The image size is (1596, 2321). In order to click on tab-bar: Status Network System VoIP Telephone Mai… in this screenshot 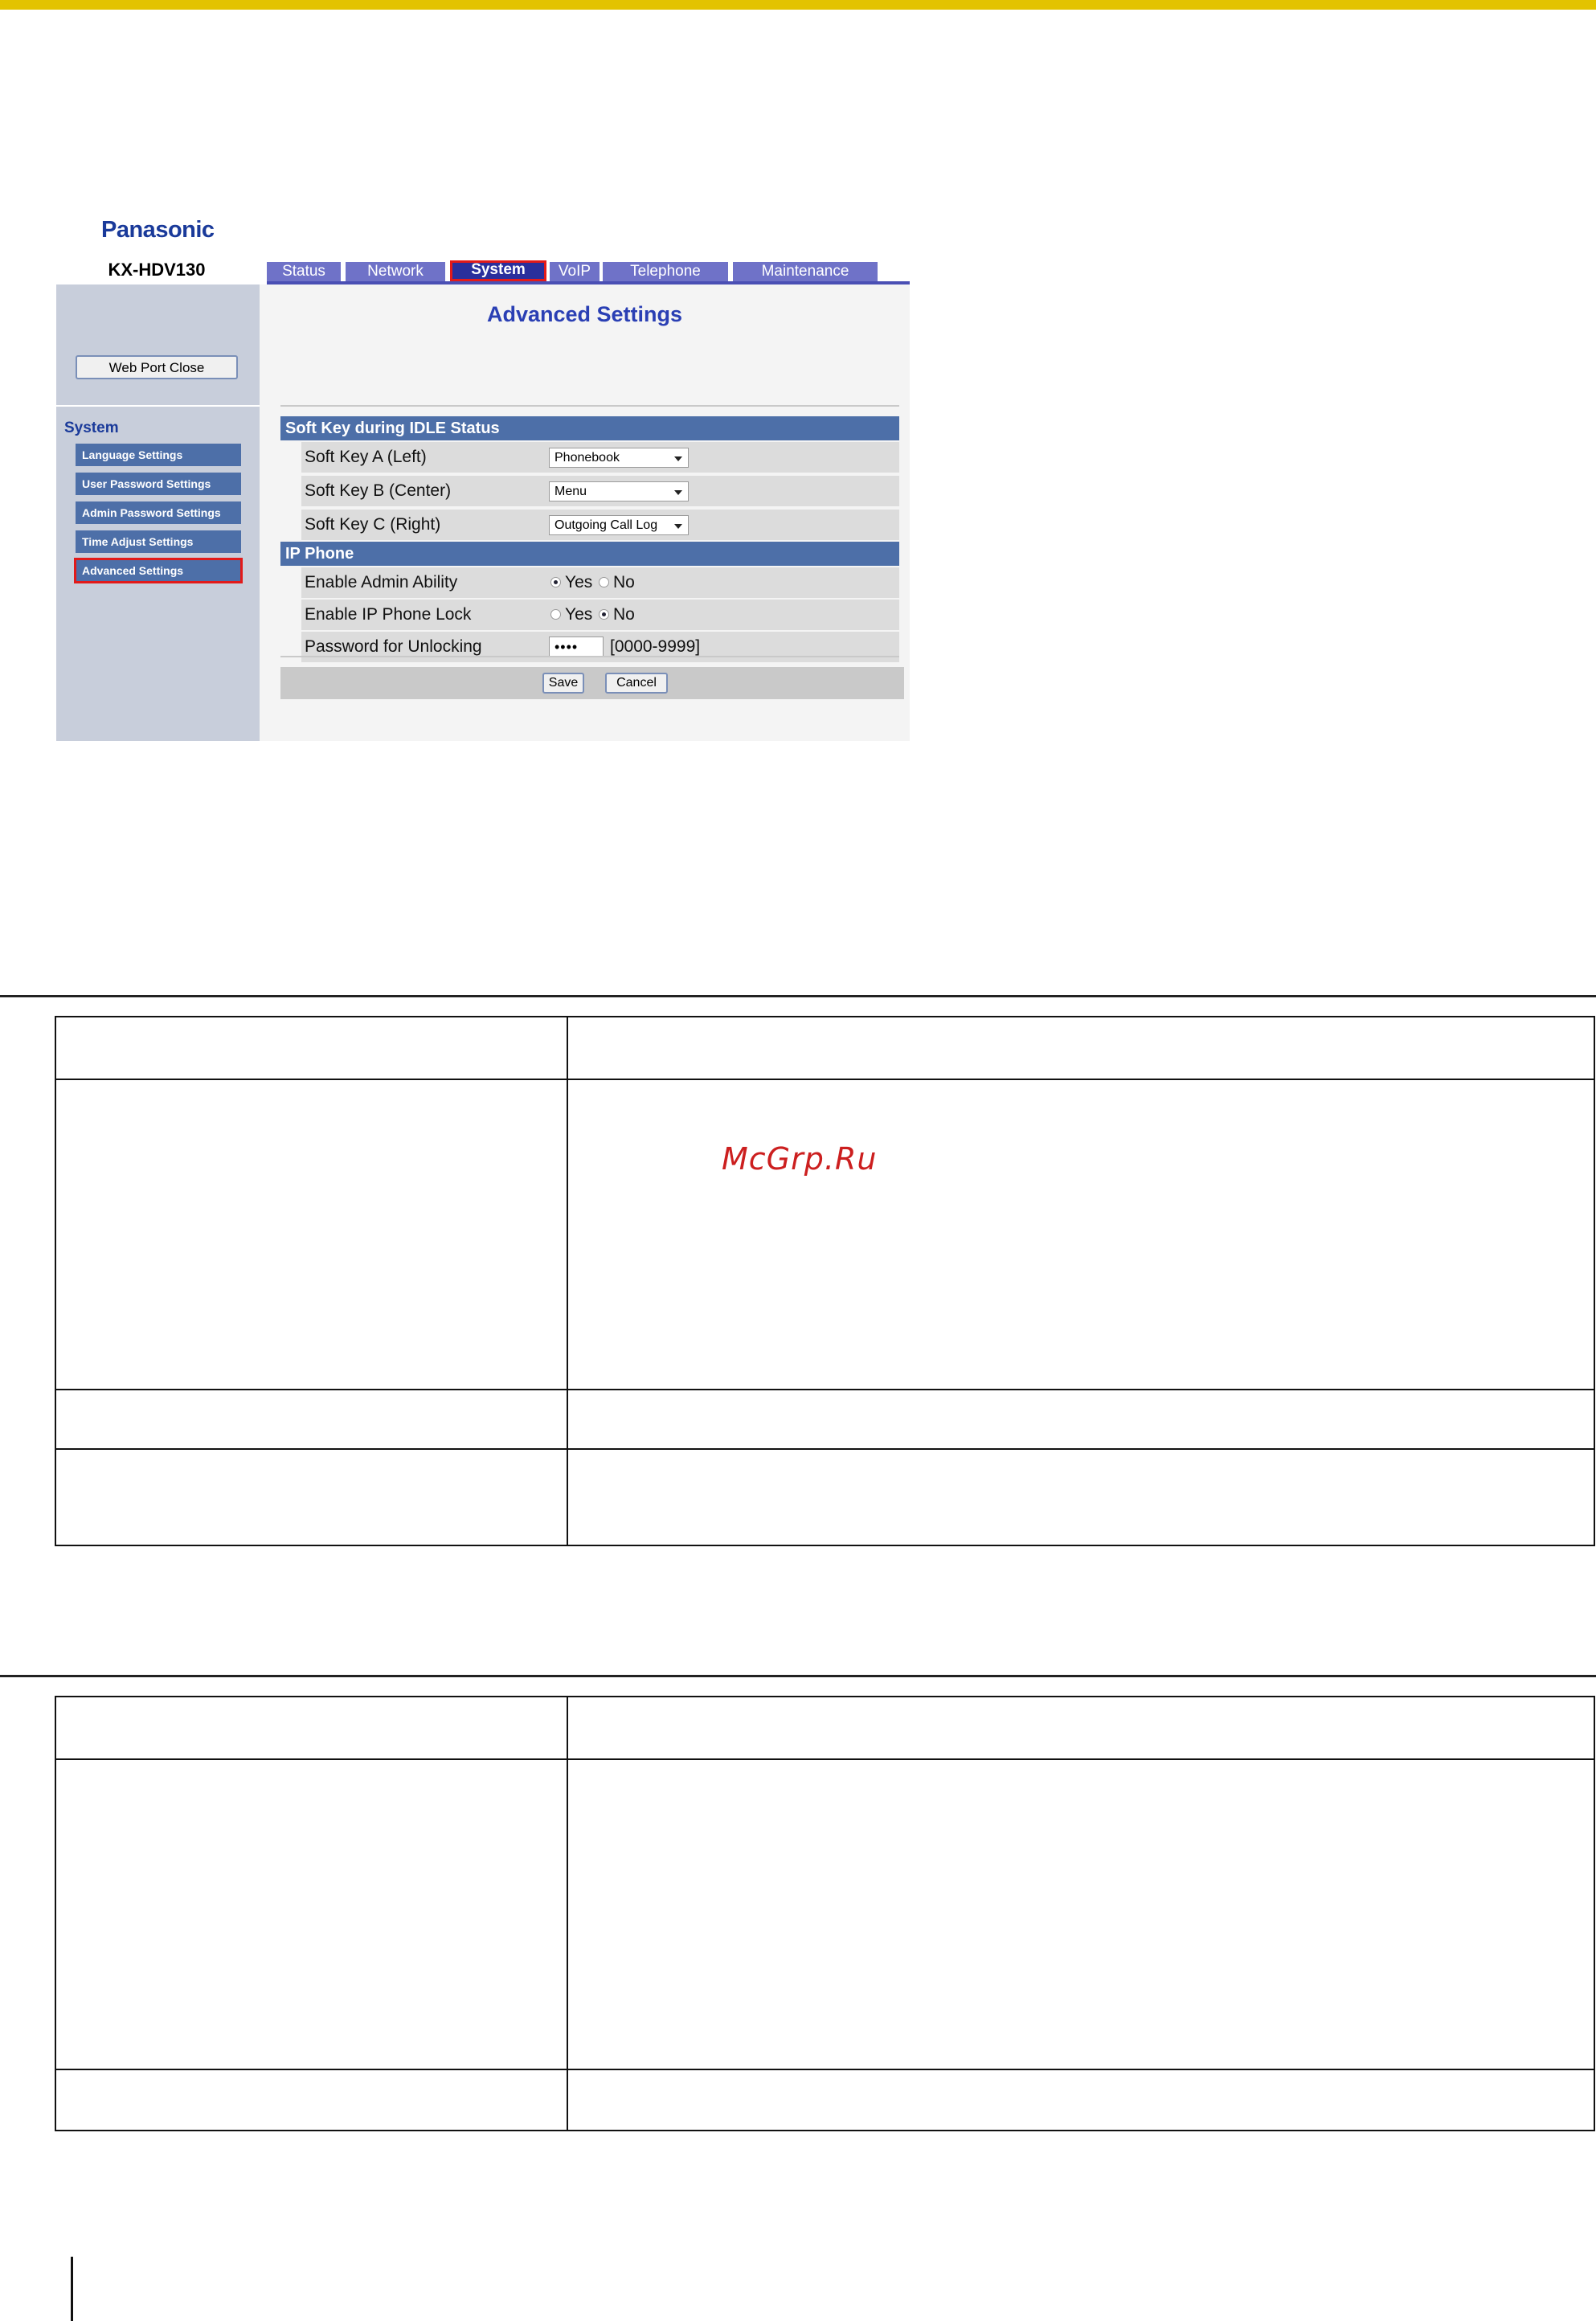, I will do `click(588, 270)`.